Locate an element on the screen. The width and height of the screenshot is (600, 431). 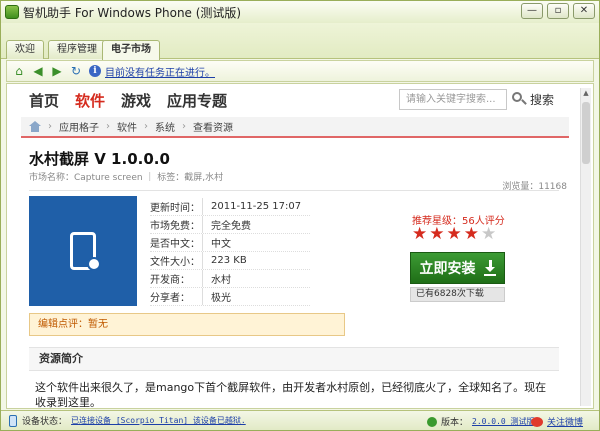
maximize-button: ▫ is located at coordinates (558, 11).